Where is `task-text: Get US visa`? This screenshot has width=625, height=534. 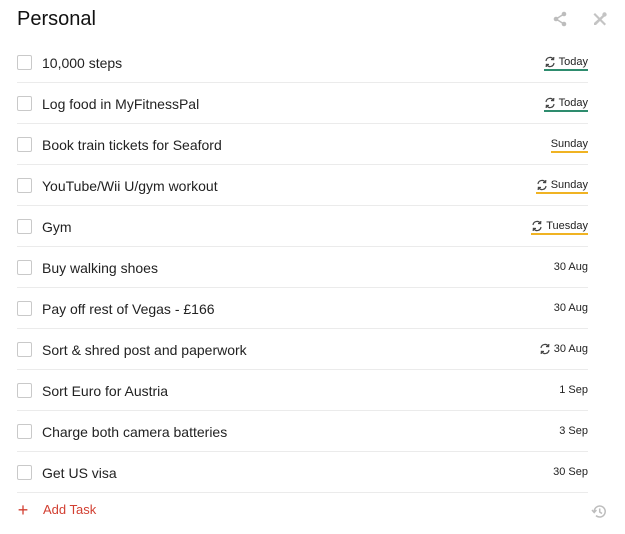 task-text: Get US visa is located at coordinates (79, 473).